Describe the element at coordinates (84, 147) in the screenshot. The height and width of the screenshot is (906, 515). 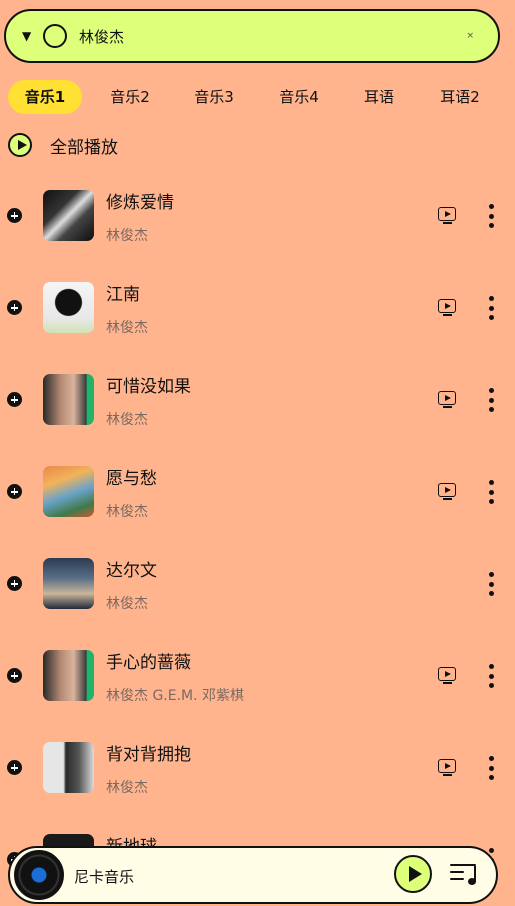
I see `play-all-label: 全部播放` at that location.